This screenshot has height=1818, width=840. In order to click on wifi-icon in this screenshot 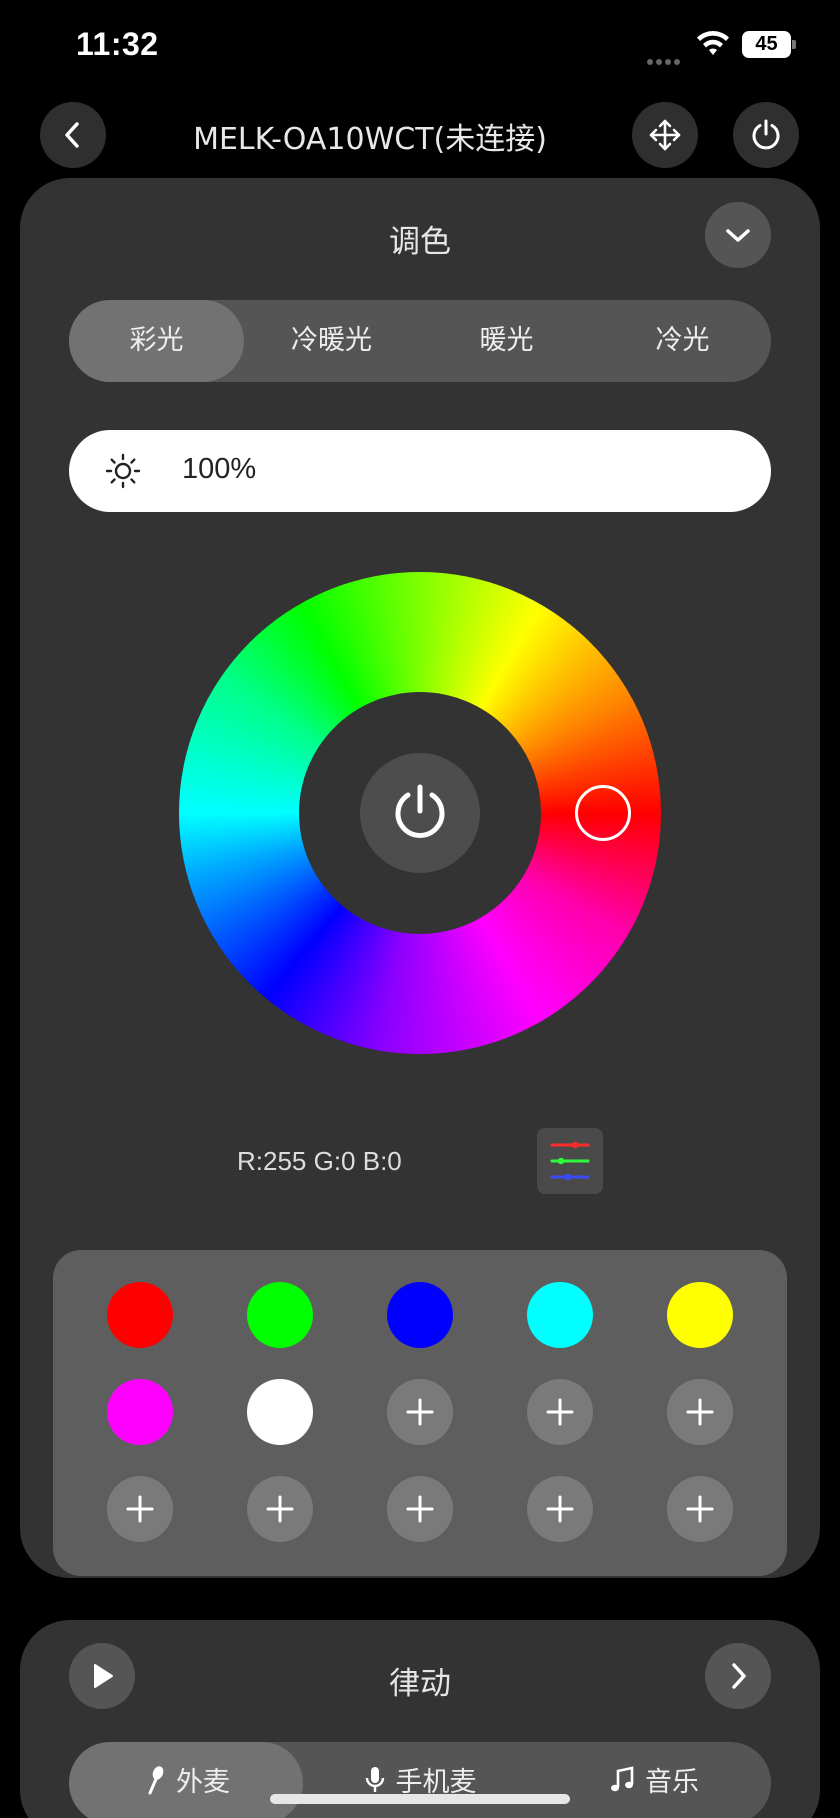, I will do `click(713, 43)`.